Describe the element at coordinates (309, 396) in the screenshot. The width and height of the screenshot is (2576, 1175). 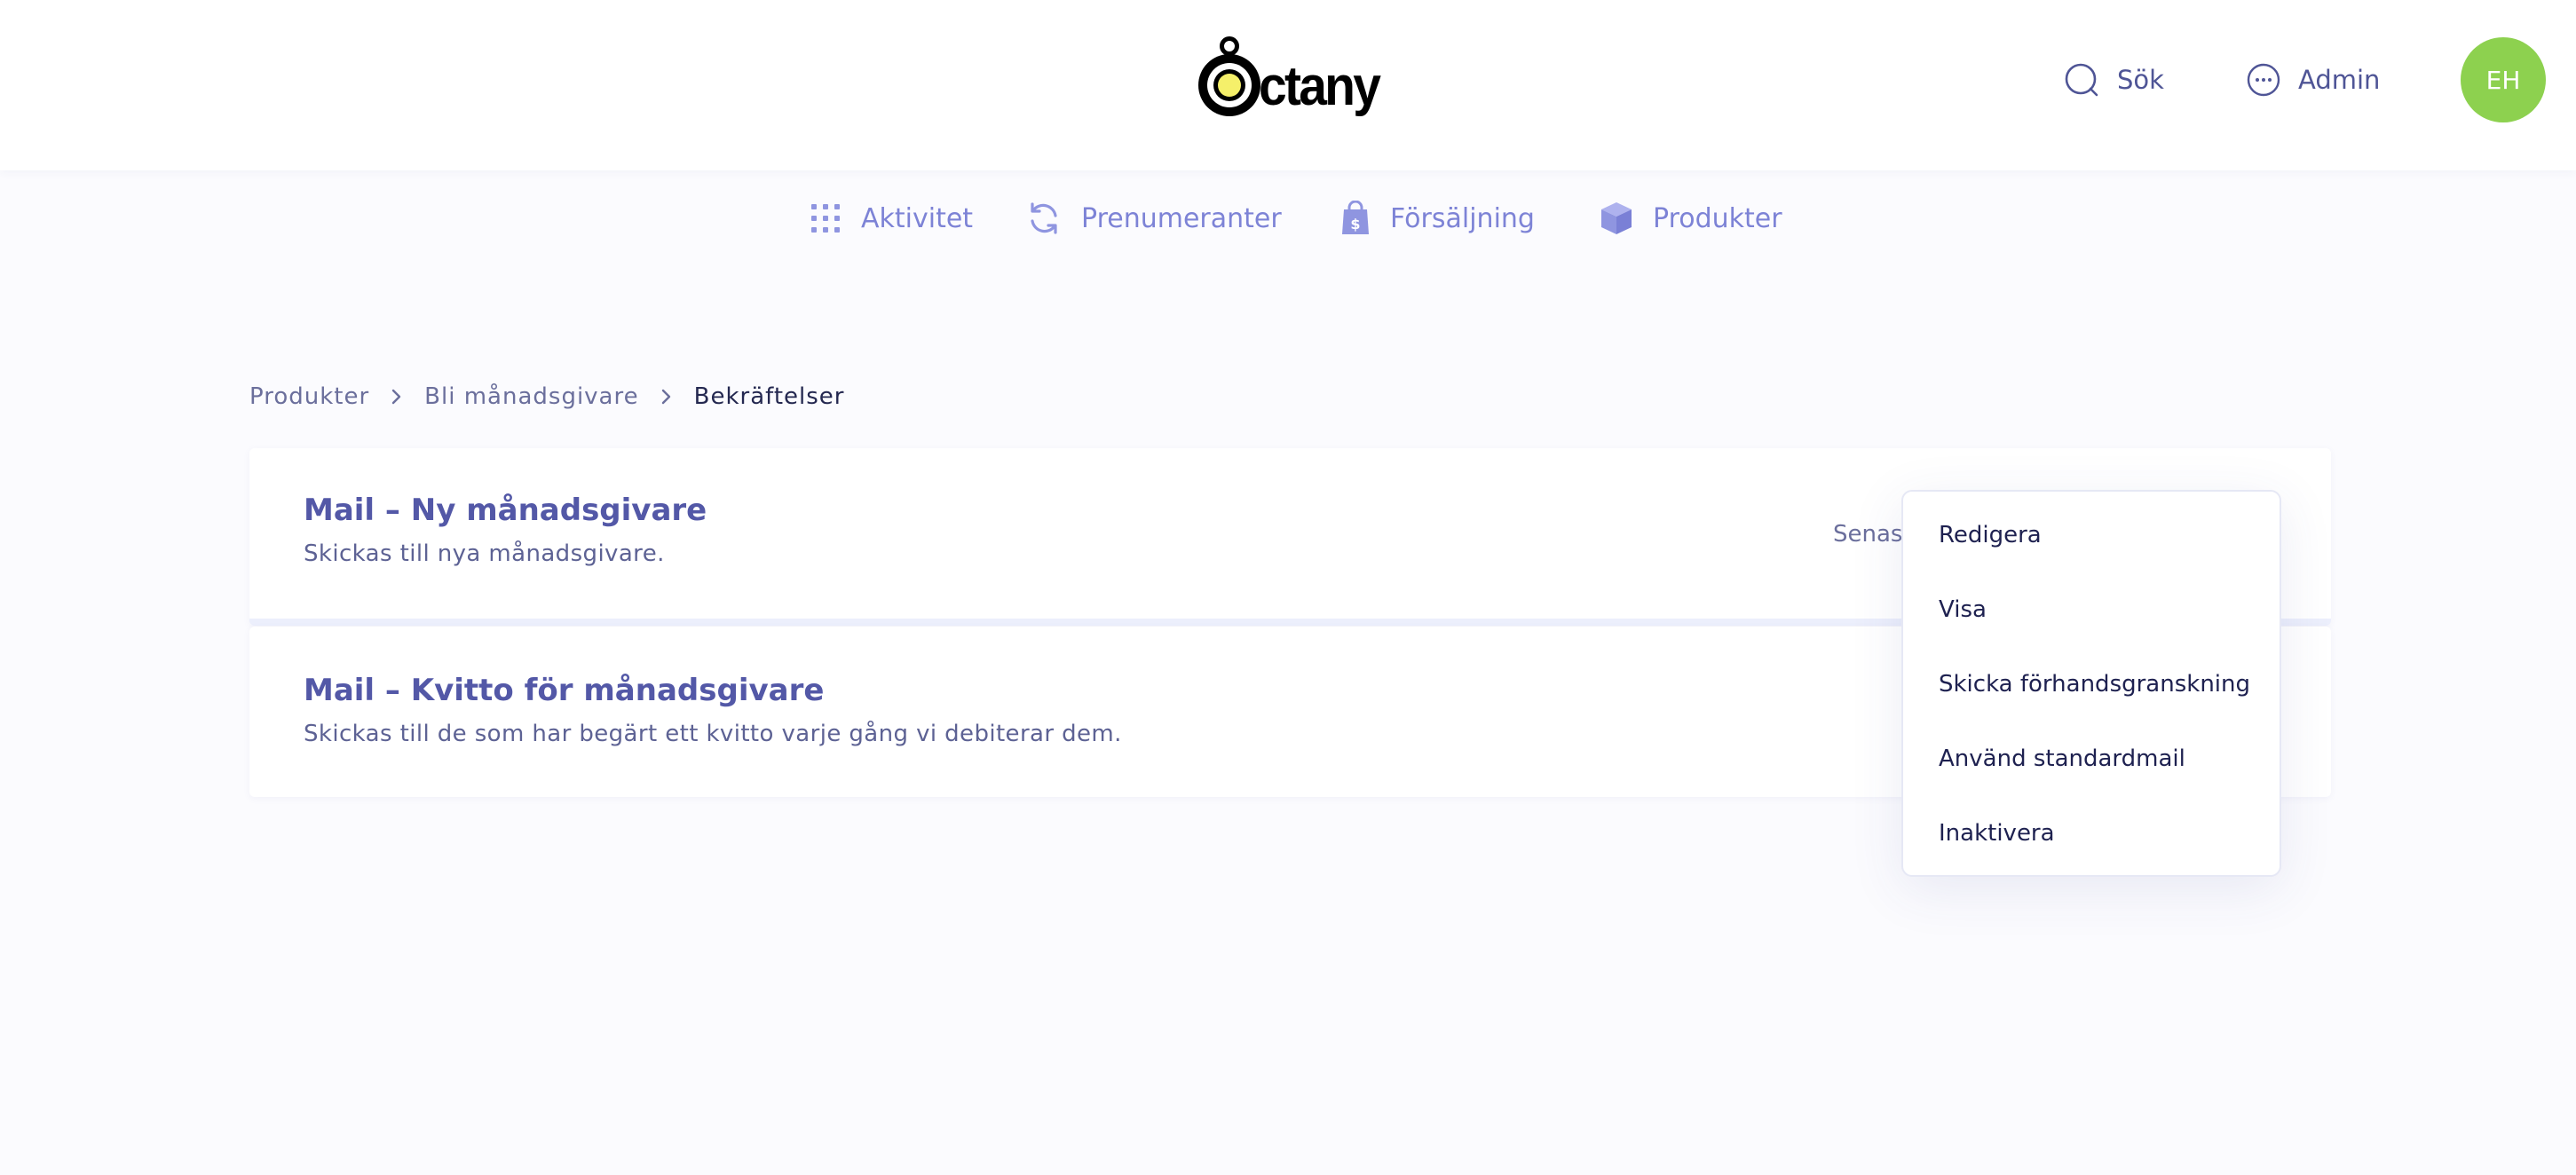
I see `breadcrumb-produkter: Produkter` at that location.